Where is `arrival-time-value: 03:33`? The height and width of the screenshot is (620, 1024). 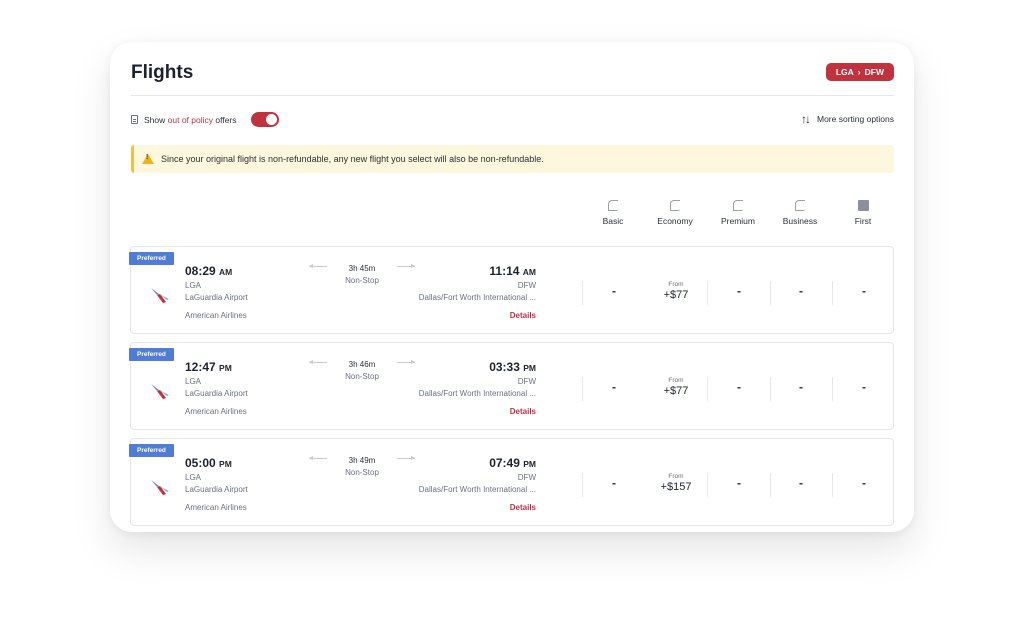
arrival-time-value: 03:33 is located at coordinates (504, 367).